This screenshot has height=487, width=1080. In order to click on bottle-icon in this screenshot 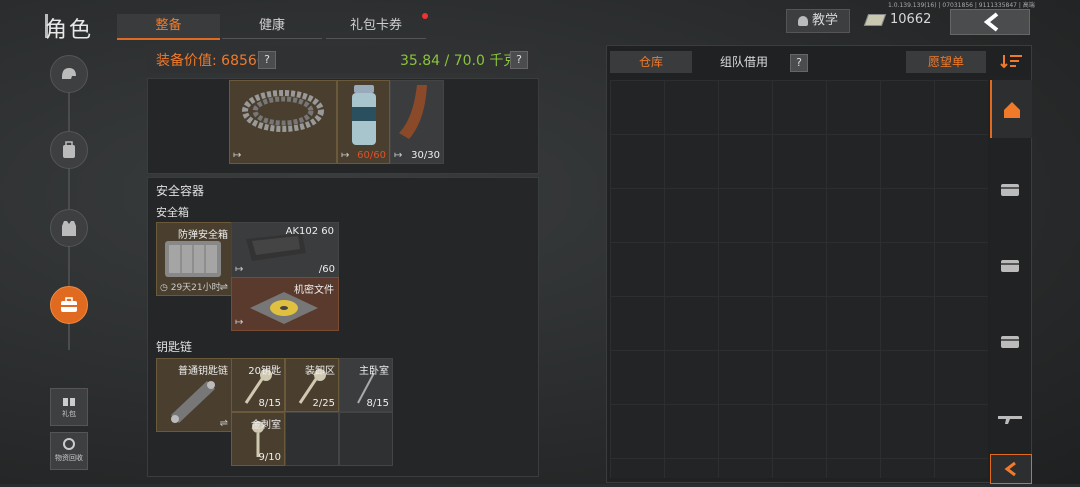, I will do `click(364, 115)`.